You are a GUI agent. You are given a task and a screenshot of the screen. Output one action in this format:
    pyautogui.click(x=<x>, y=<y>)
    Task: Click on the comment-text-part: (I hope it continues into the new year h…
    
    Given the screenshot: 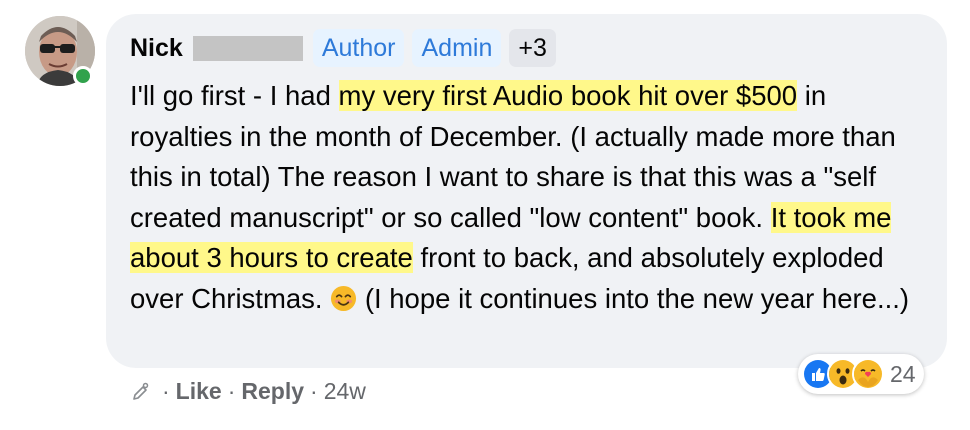 What is the action you would take?
    pyautogui.click(x=633, y=298)
    